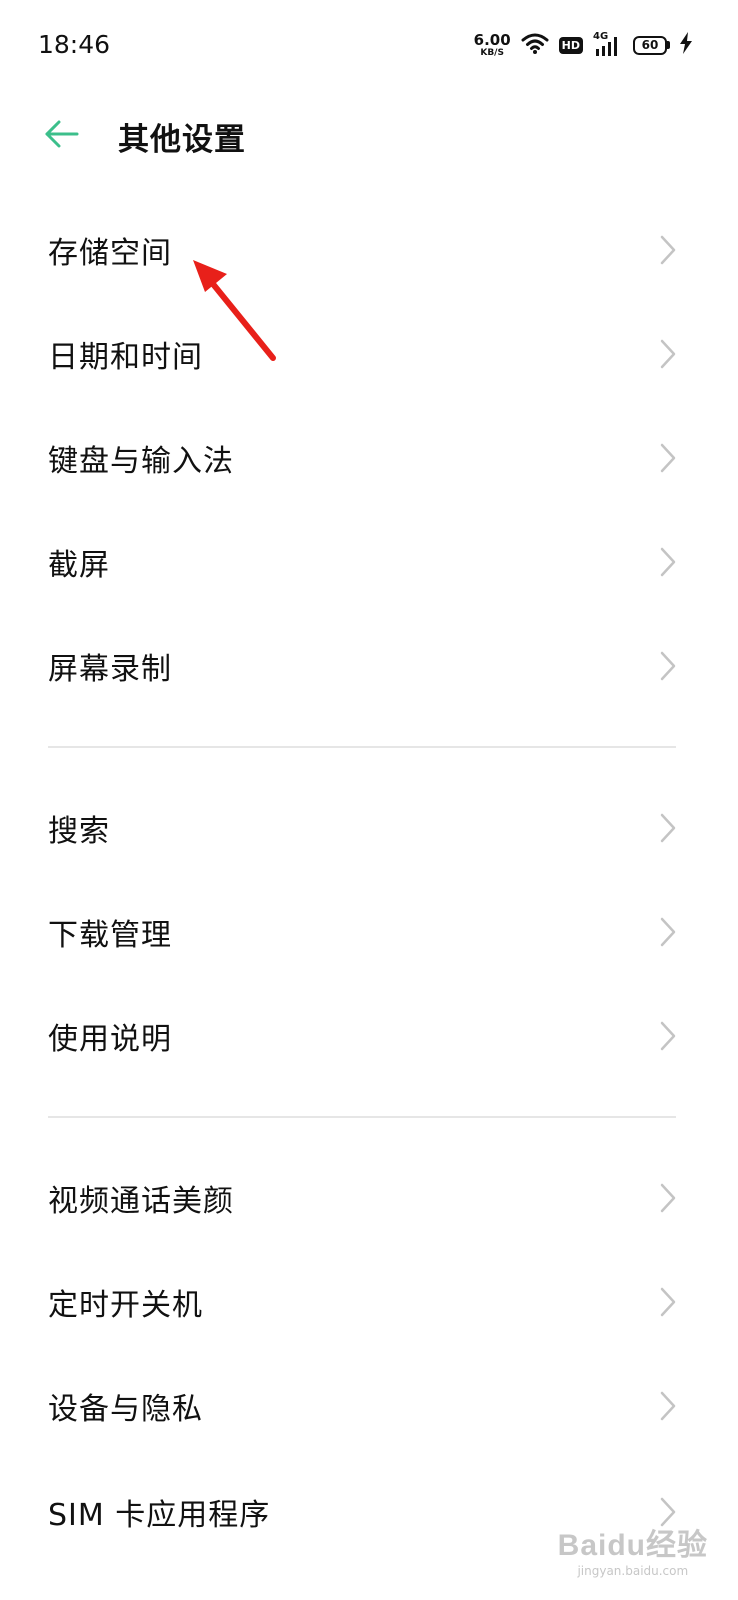 Image resolution: width=738 pixels, height=1600 pixels. What do you see at coordinates (369, 1198) in the screenshot?
I see `list-item-video-call-beauty: 视频通话美颜` at bounding box center [369, 1198].